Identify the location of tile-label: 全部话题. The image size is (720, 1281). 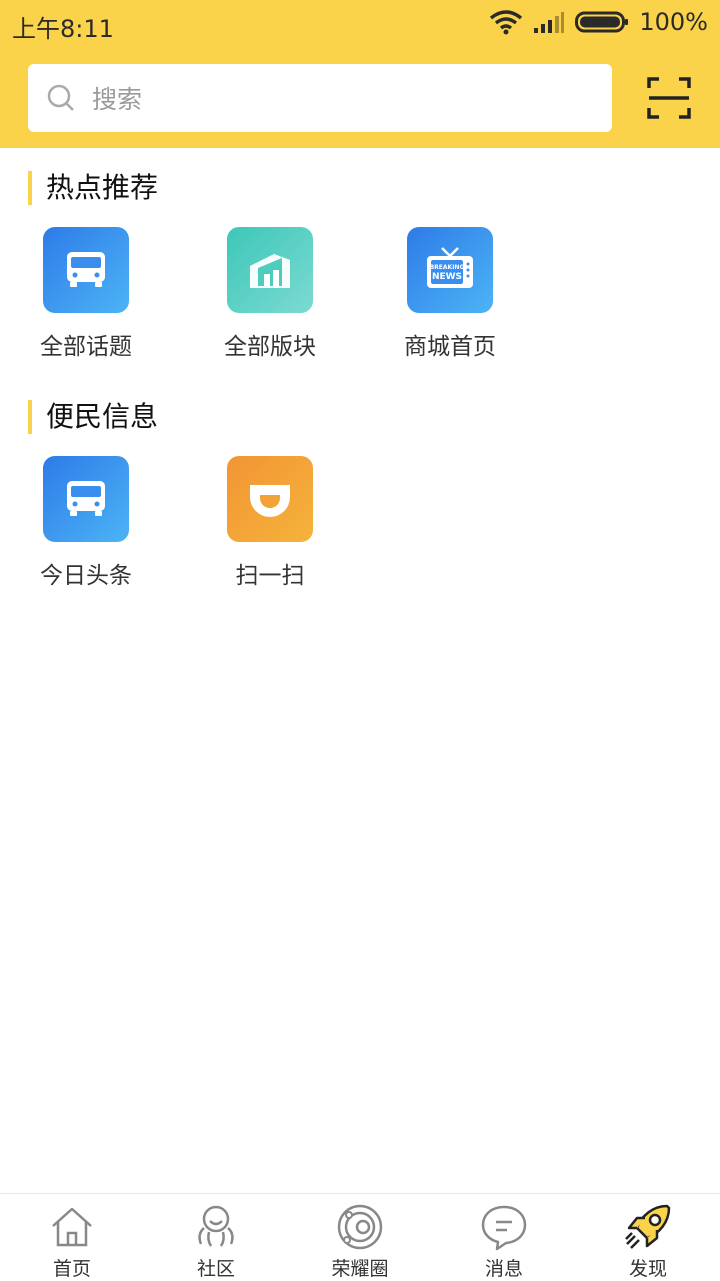
(86, 347).